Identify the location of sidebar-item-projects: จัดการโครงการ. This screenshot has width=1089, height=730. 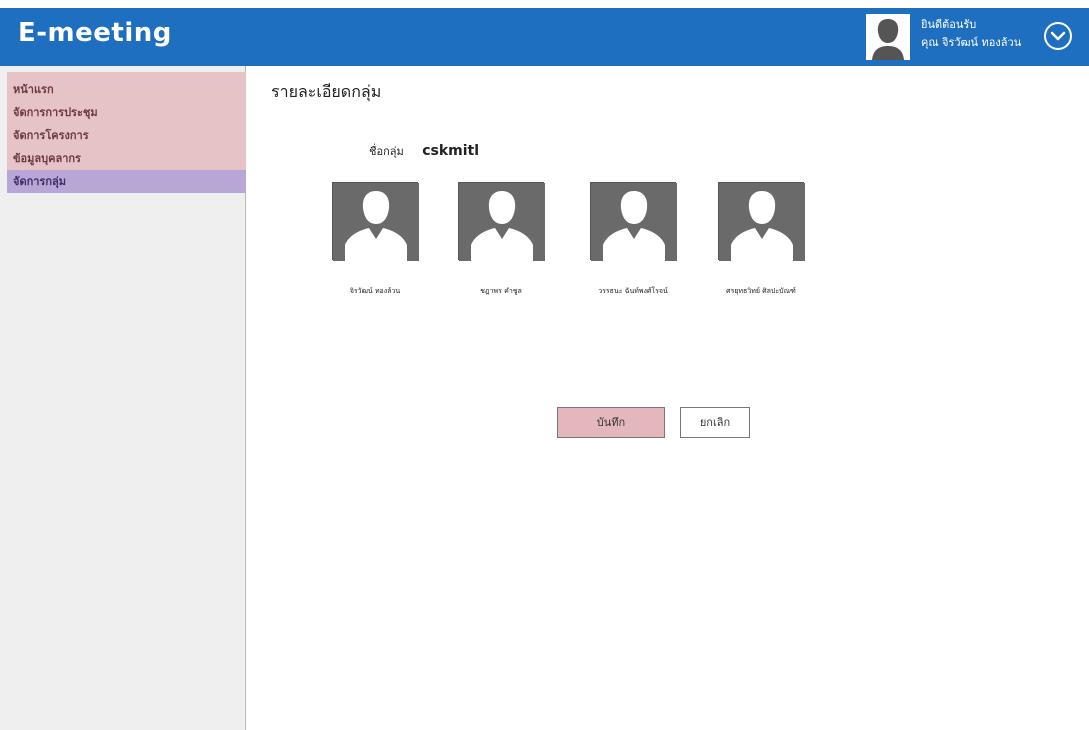
(126, 135).